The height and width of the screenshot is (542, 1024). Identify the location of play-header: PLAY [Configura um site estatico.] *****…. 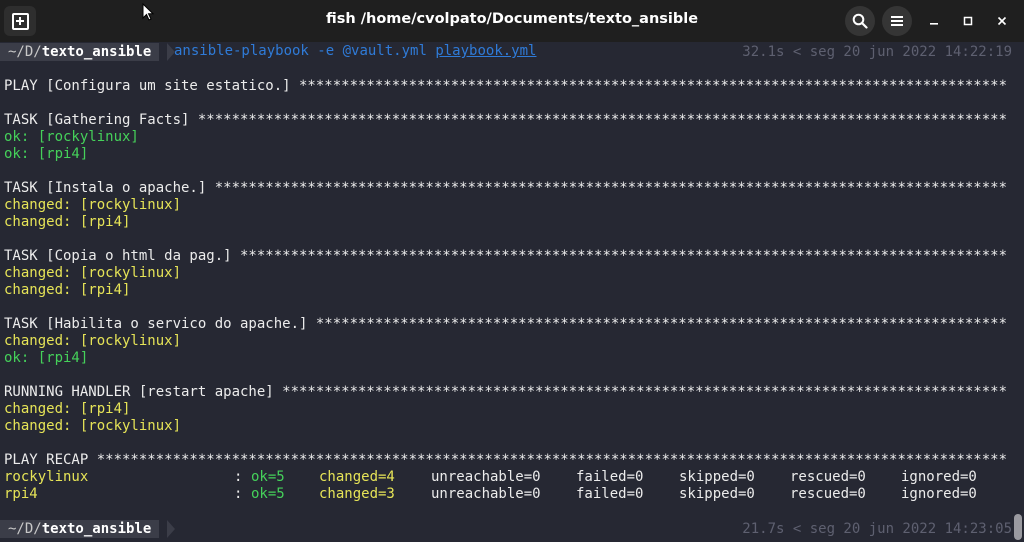
(506, 86).